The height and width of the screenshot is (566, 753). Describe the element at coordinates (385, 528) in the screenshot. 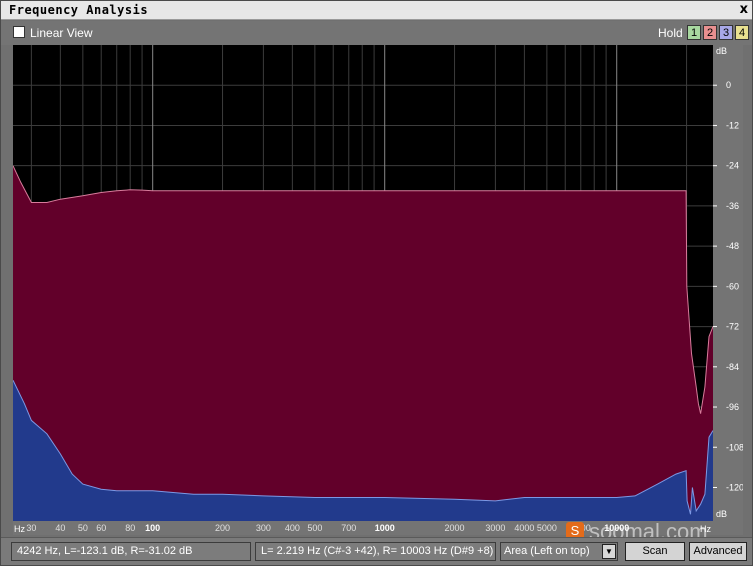

I see `x-tick-label: 1000` at that location.